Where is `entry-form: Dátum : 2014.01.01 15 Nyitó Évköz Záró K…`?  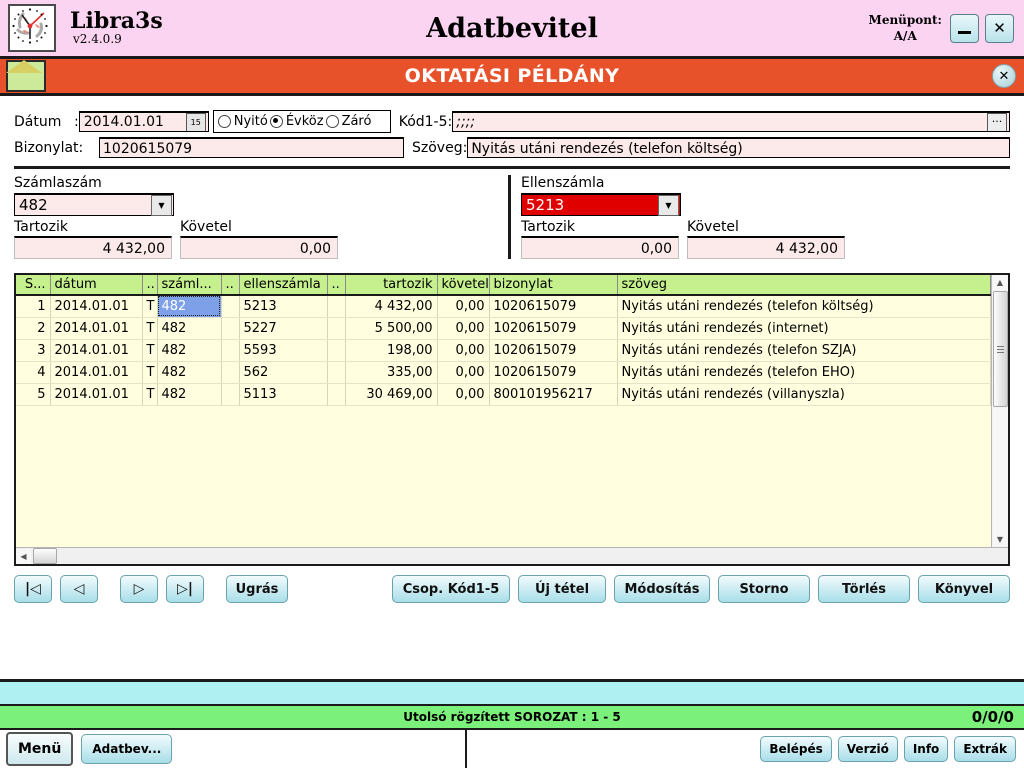 entry-form: Dátum : 2014.01.01 15 Nyitó Évköz Záró K… is located at coordinates (512, 132).